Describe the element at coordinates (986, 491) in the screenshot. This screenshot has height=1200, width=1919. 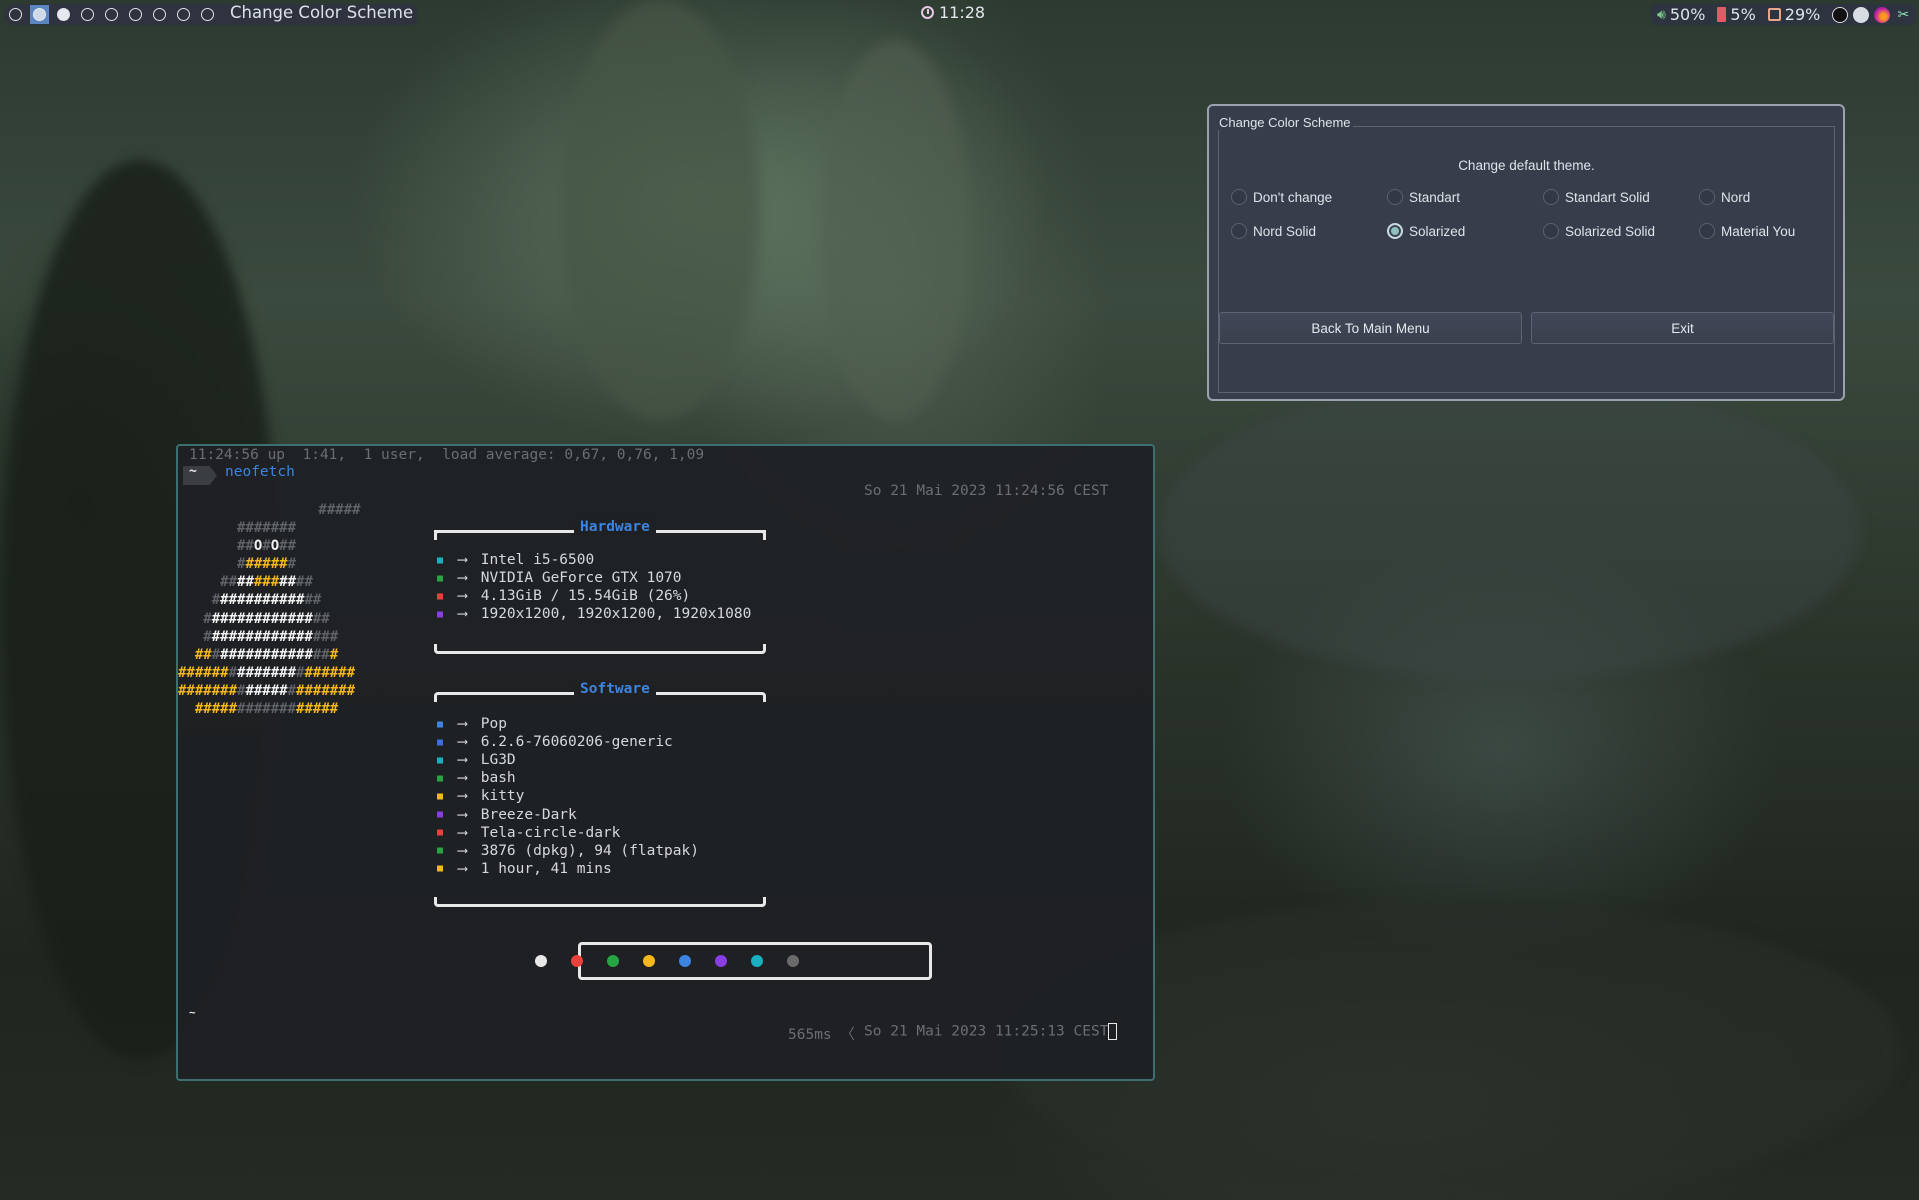
I see `right-timestamp-start: So 21 Mai 2023 11:24:56 CEST` at that location.